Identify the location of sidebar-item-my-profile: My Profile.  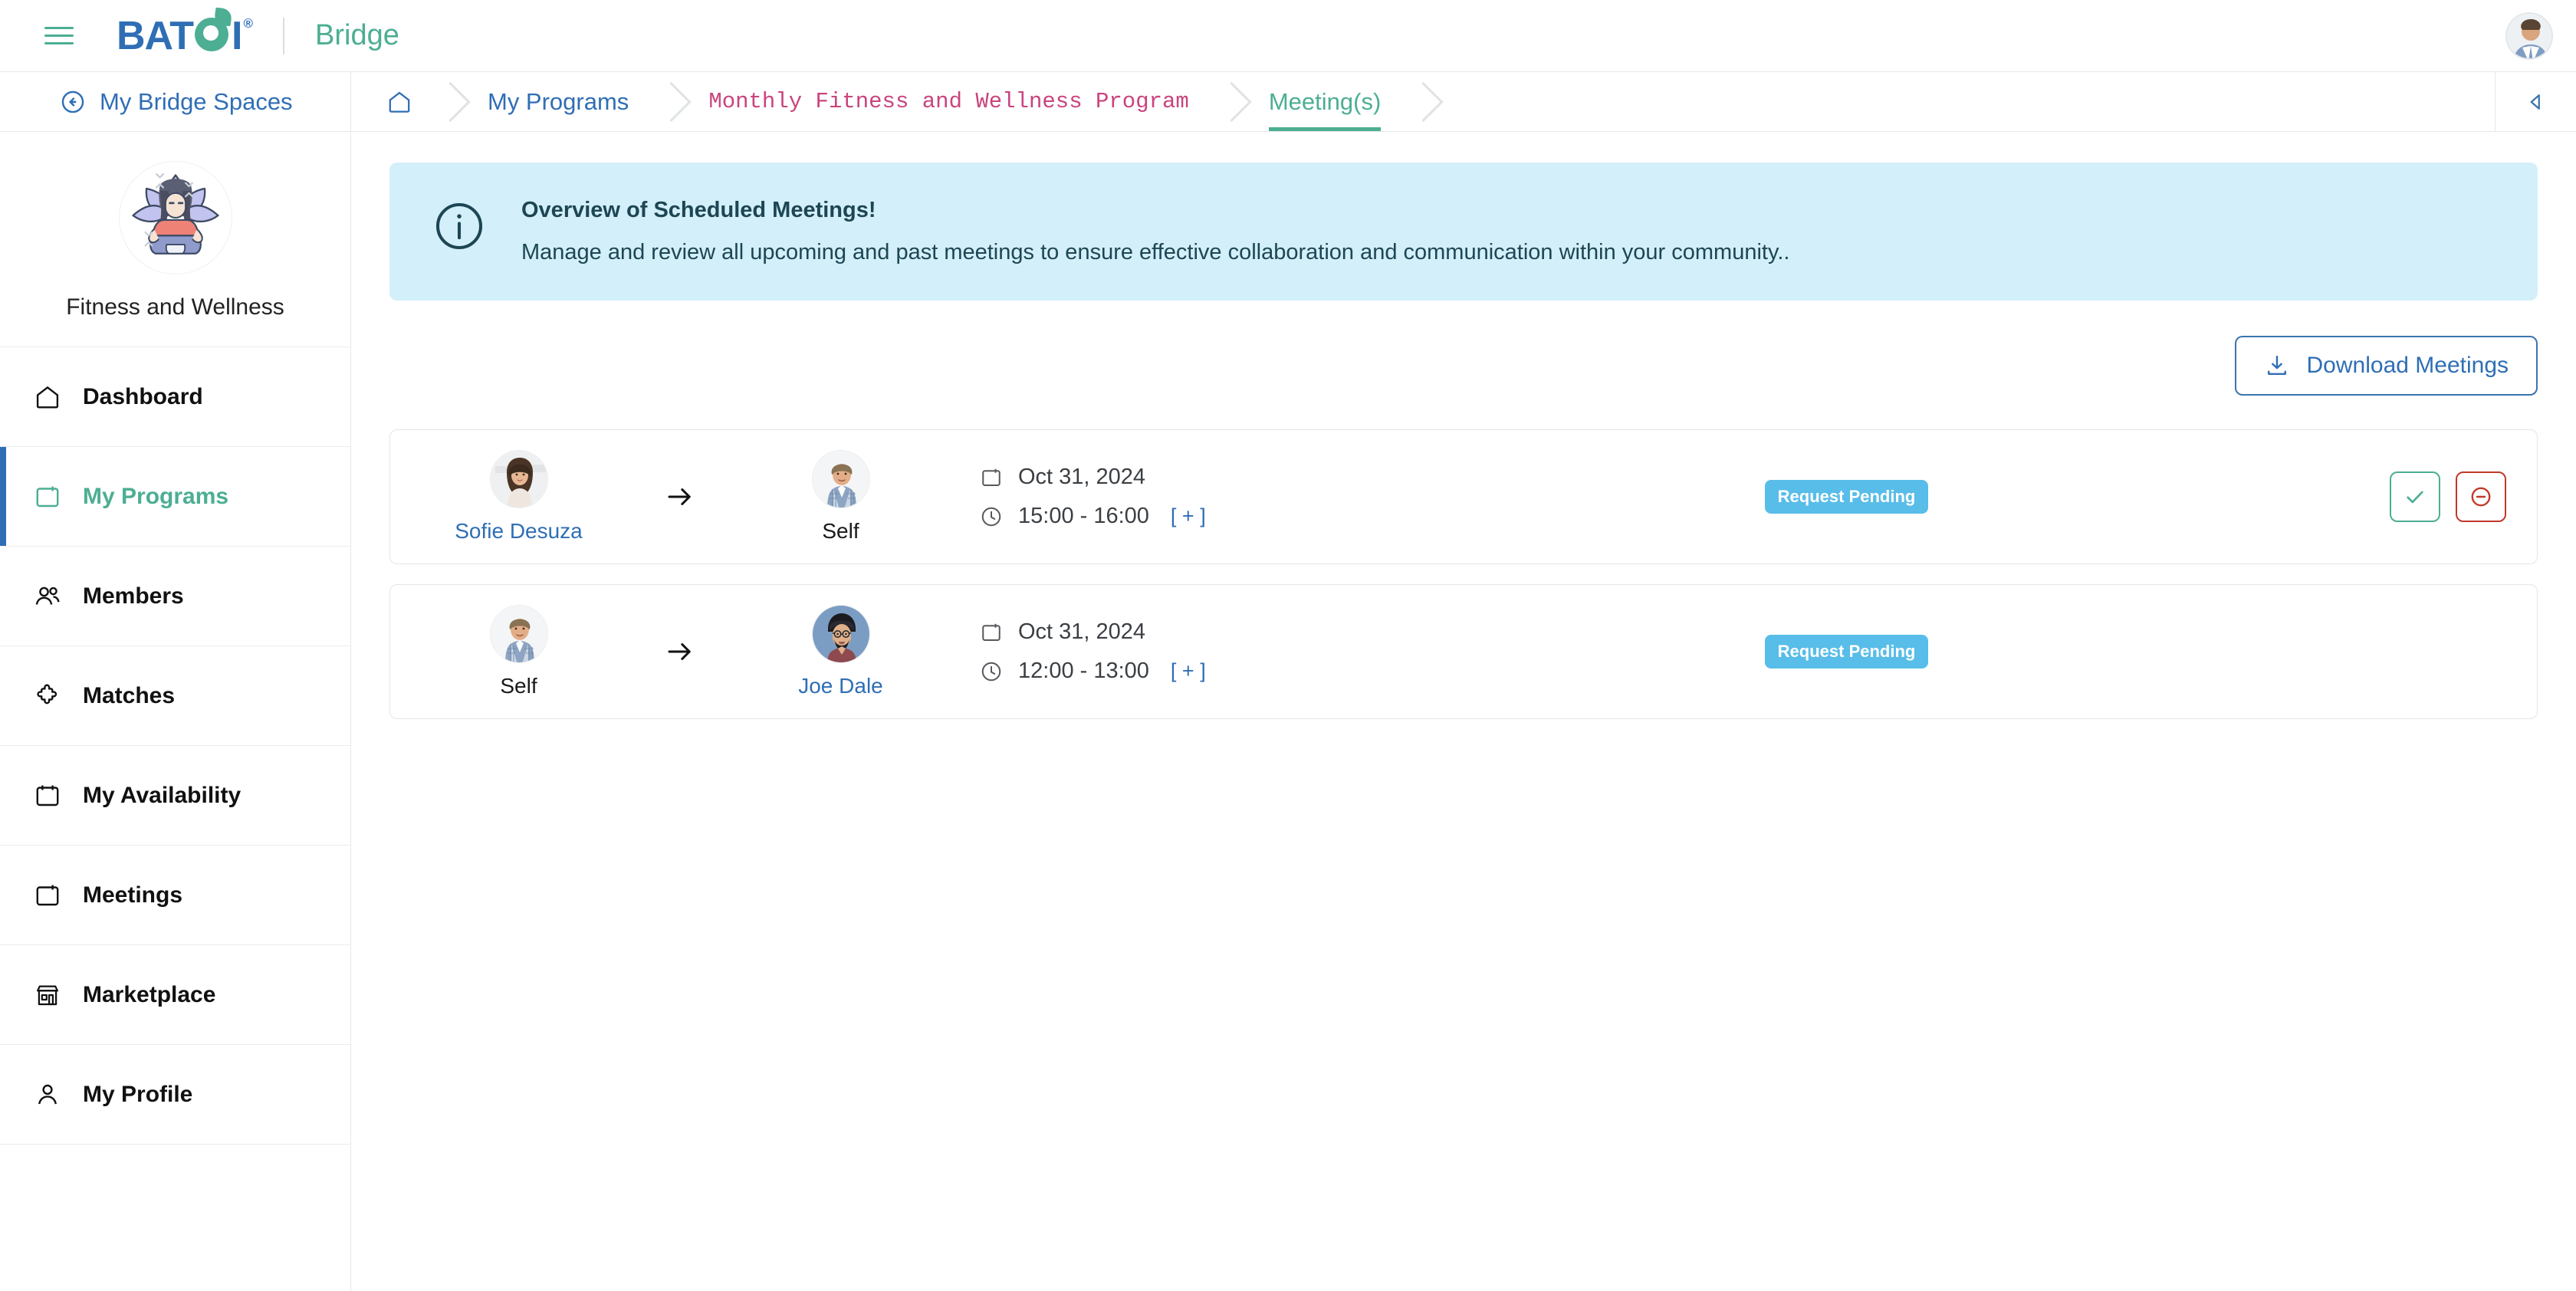
(175, 1095).